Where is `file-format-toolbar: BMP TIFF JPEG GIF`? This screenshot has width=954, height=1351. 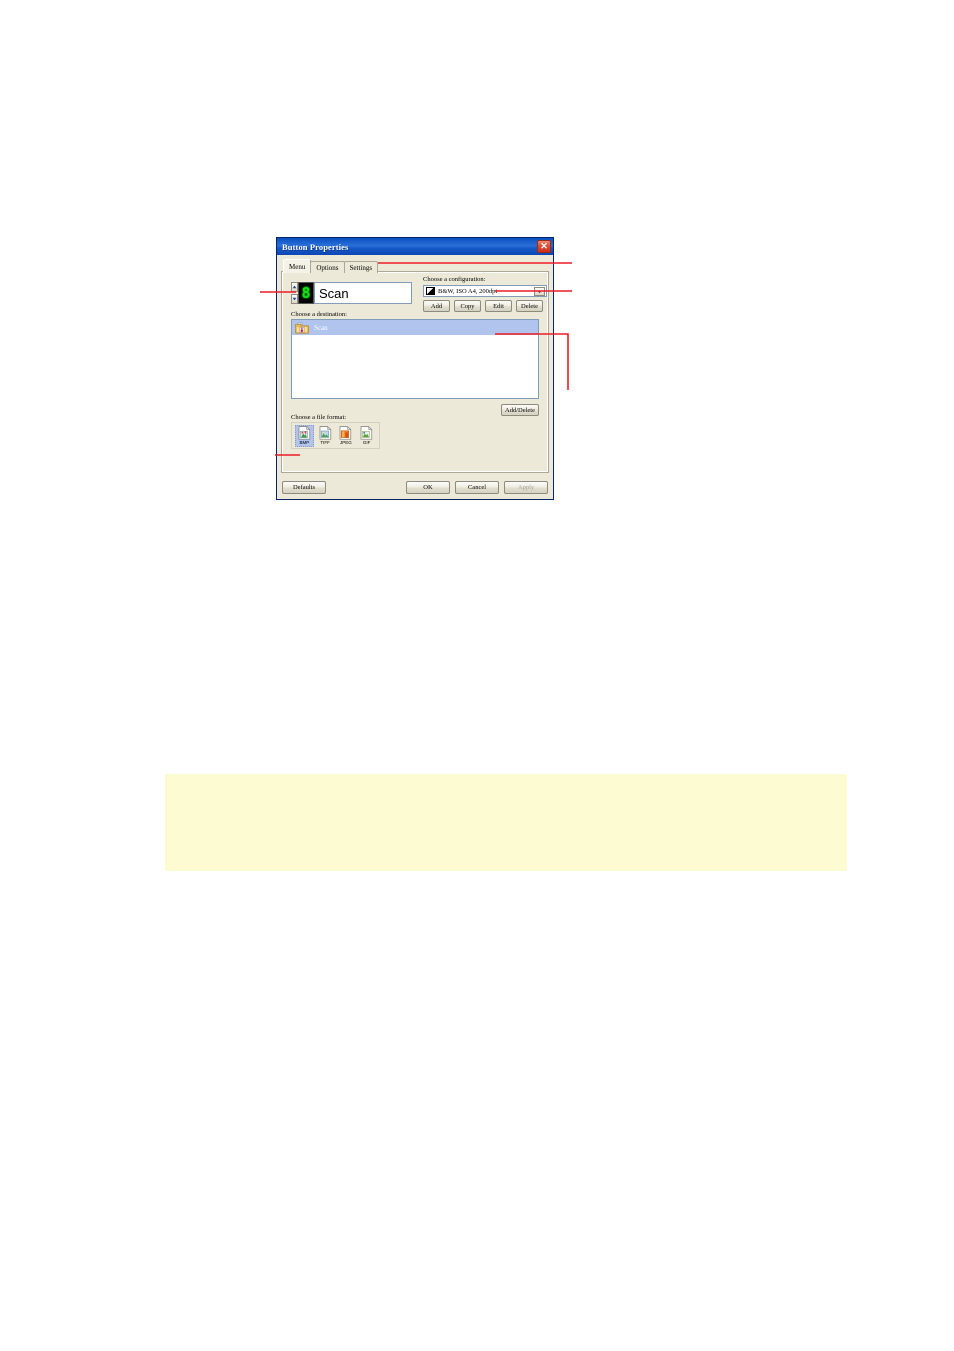 file-format-toolbar: BMP TIFF JPEG GIF is located at coordinates (335, 435).